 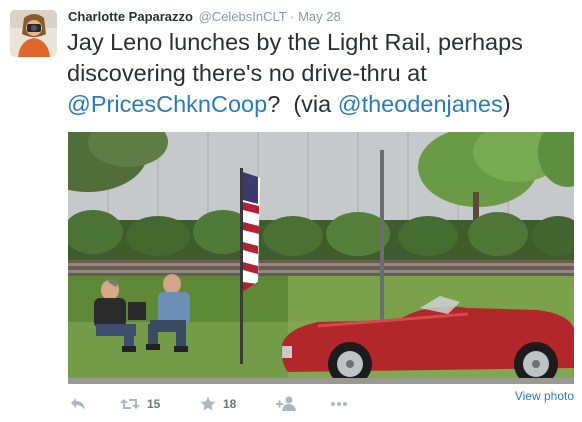 I want to click on author-name: Charlotte Paparazzo, so click(x=130, y=16).